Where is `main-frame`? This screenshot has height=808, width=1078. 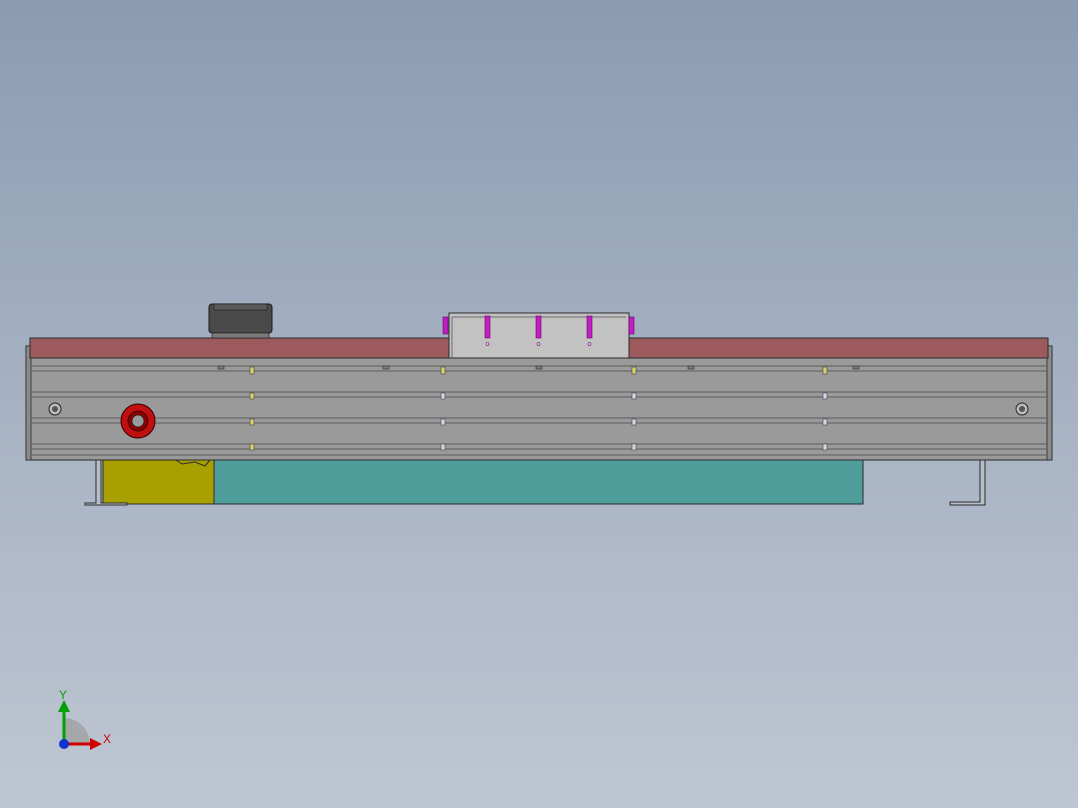
main-frame is located at coordinates (539, 403).